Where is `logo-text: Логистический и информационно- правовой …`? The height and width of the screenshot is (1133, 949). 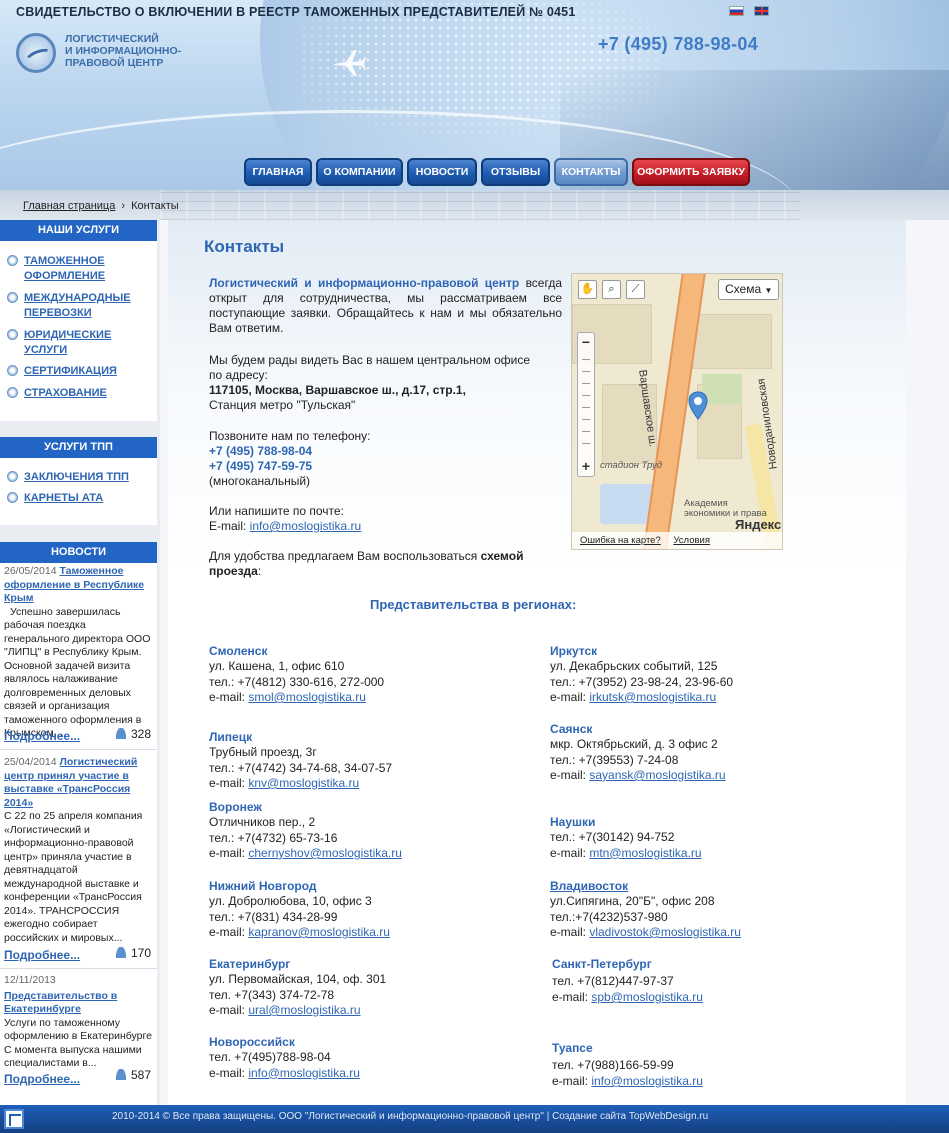 logo-text: Логистический и информационно- правовой … is located at coordinates (123, 51).